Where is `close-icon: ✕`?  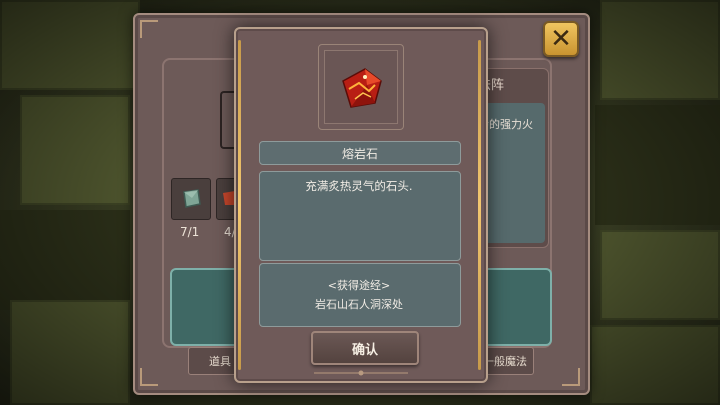
close-icon: ✕ is located at coordinates (561, 39).